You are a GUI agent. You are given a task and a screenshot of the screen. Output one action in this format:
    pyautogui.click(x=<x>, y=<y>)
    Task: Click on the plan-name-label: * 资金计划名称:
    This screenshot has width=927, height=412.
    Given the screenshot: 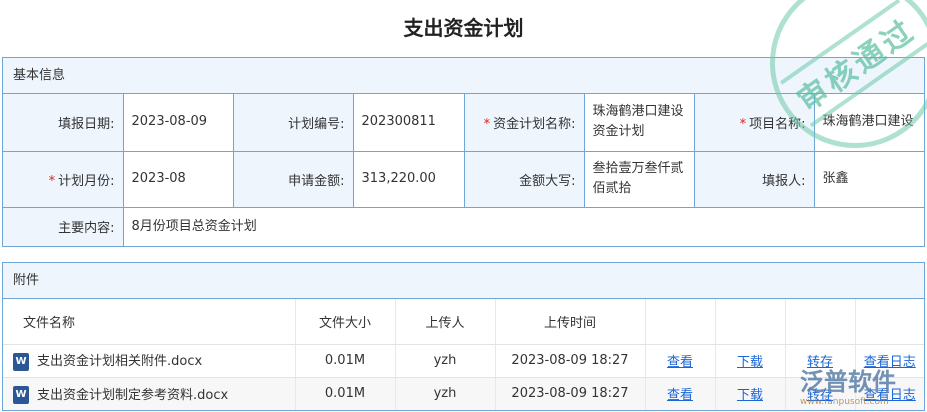 What is the action you would take?
    pyautogui.click(x=524, y=123)
    